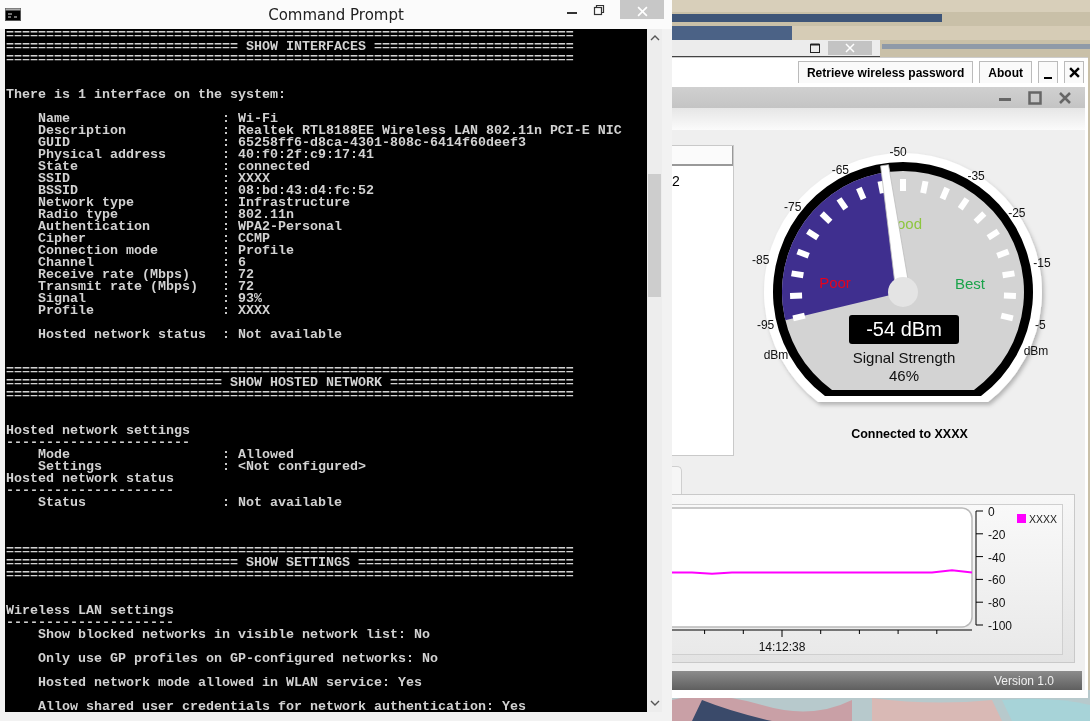 The width and height of the screenshot is (1090, 721). I want to click on console-line: Settings : <Not configured>, so click(202, 466).